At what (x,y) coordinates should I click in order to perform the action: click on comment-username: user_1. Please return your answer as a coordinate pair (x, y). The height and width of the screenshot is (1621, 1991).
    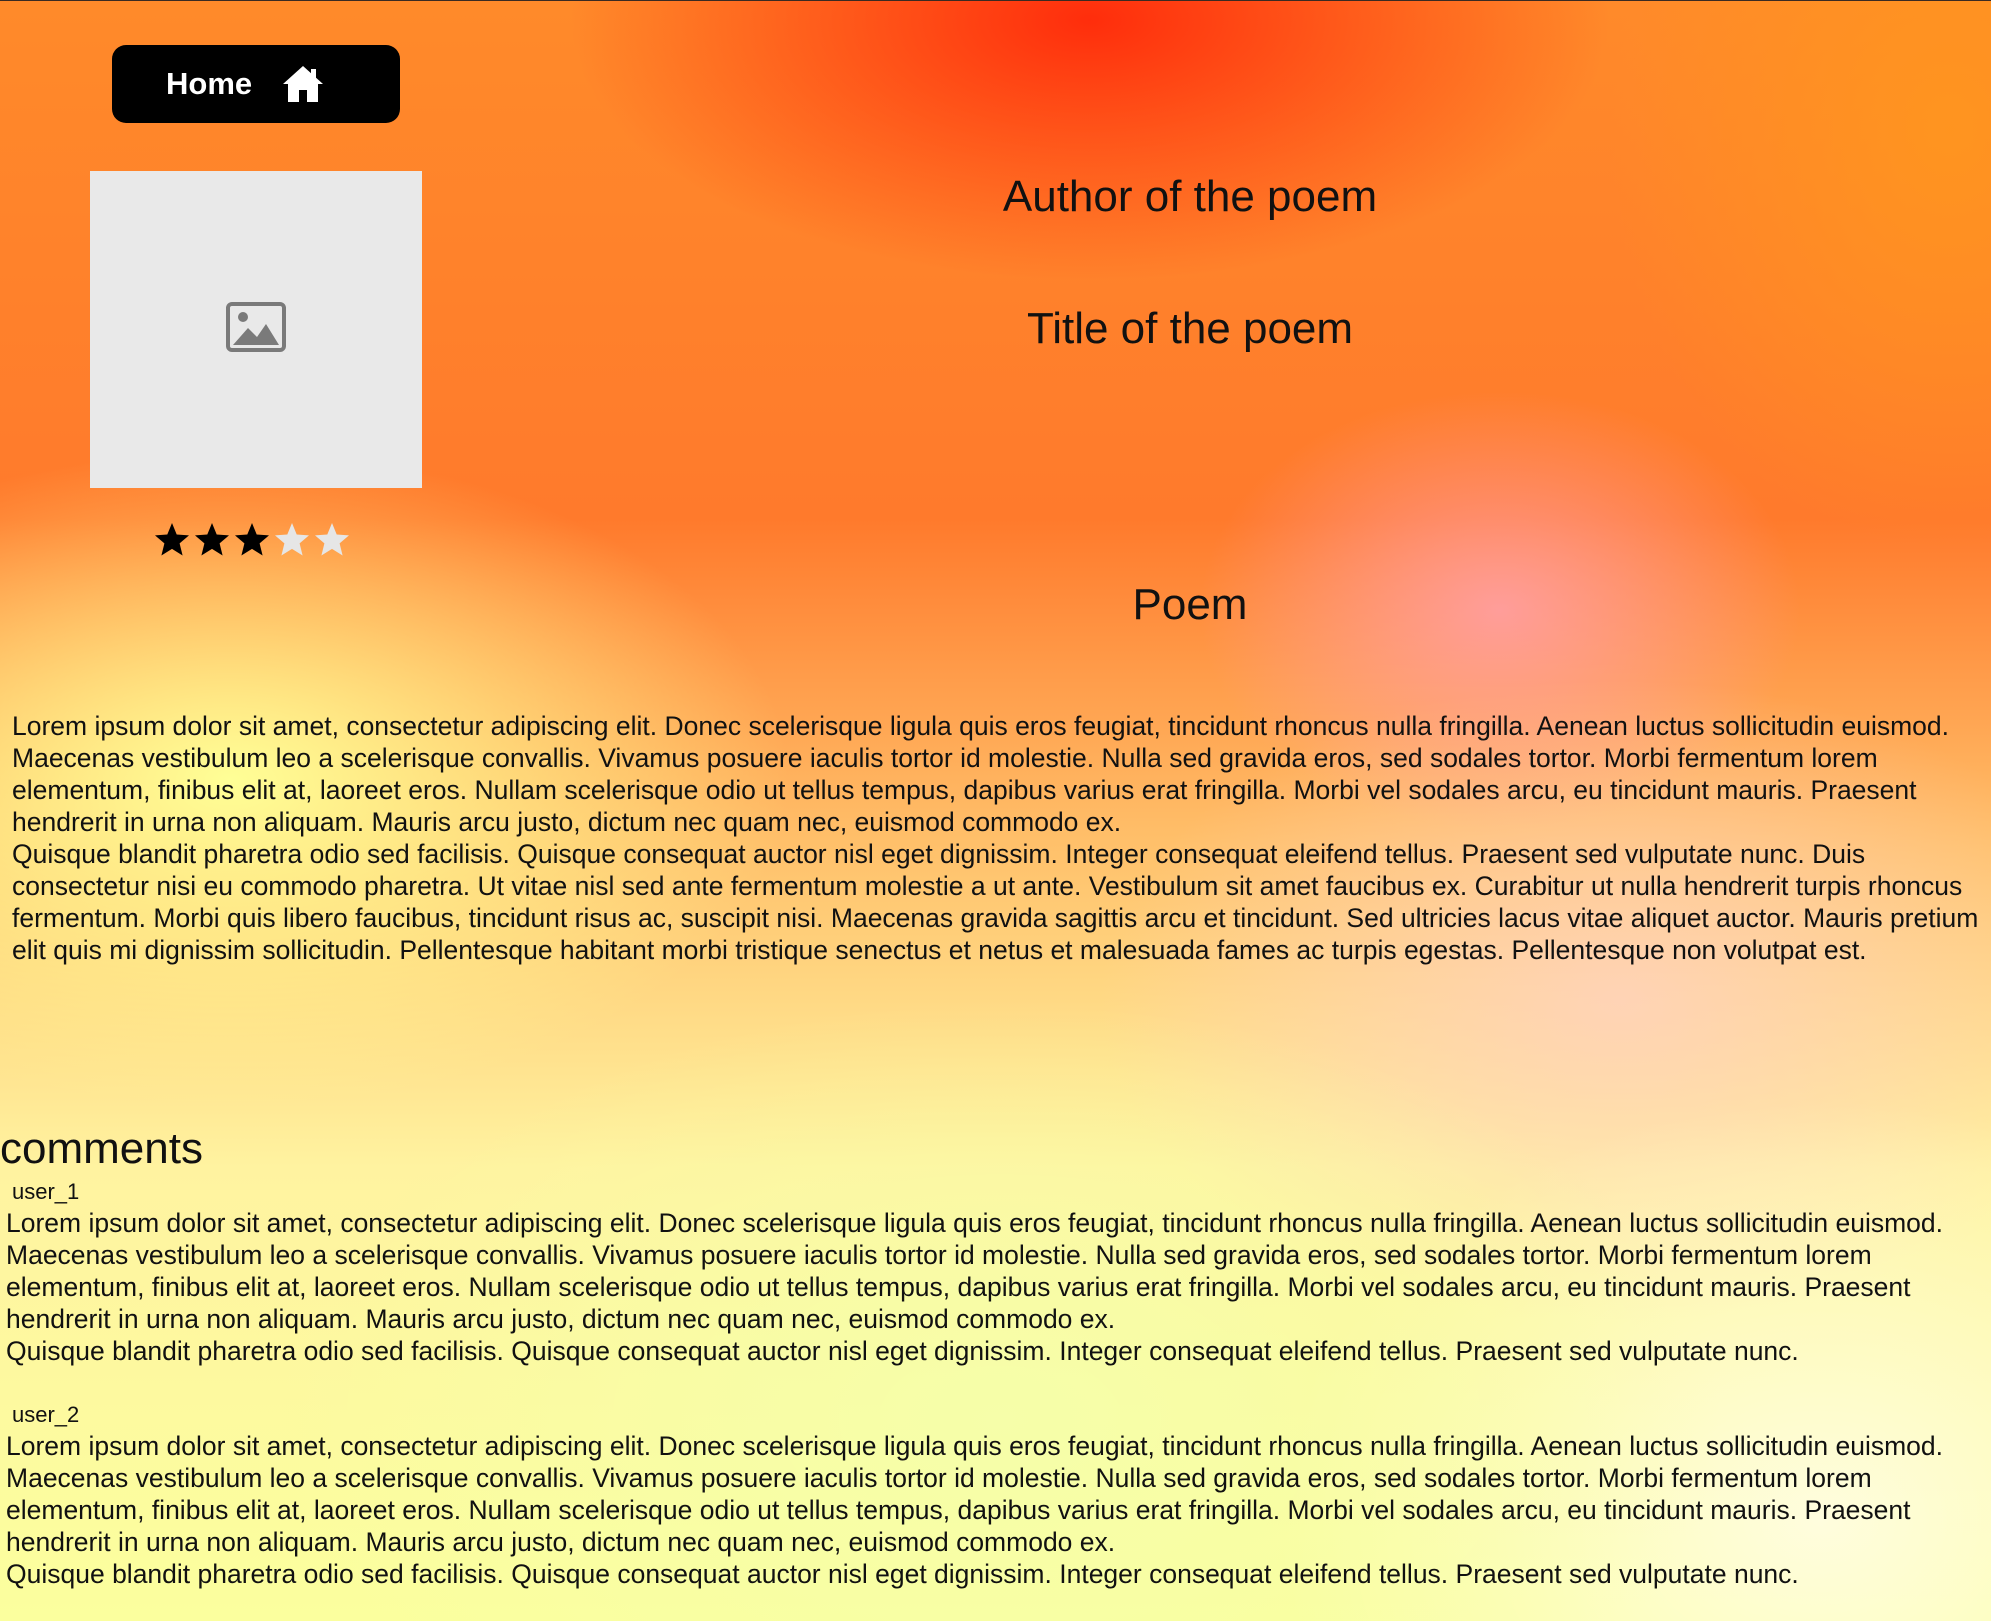
    Looking at the image, I should click on (46, 1191).